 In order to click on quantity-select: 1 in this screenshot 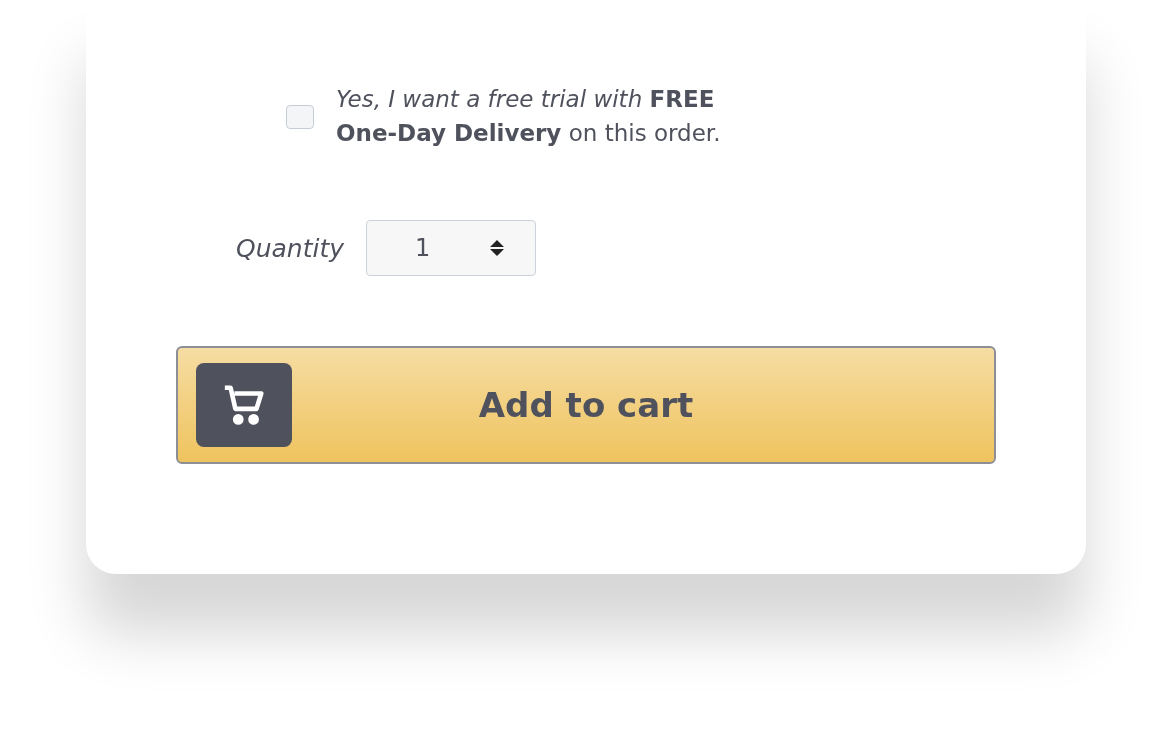, I will do `click(451, 248)`.